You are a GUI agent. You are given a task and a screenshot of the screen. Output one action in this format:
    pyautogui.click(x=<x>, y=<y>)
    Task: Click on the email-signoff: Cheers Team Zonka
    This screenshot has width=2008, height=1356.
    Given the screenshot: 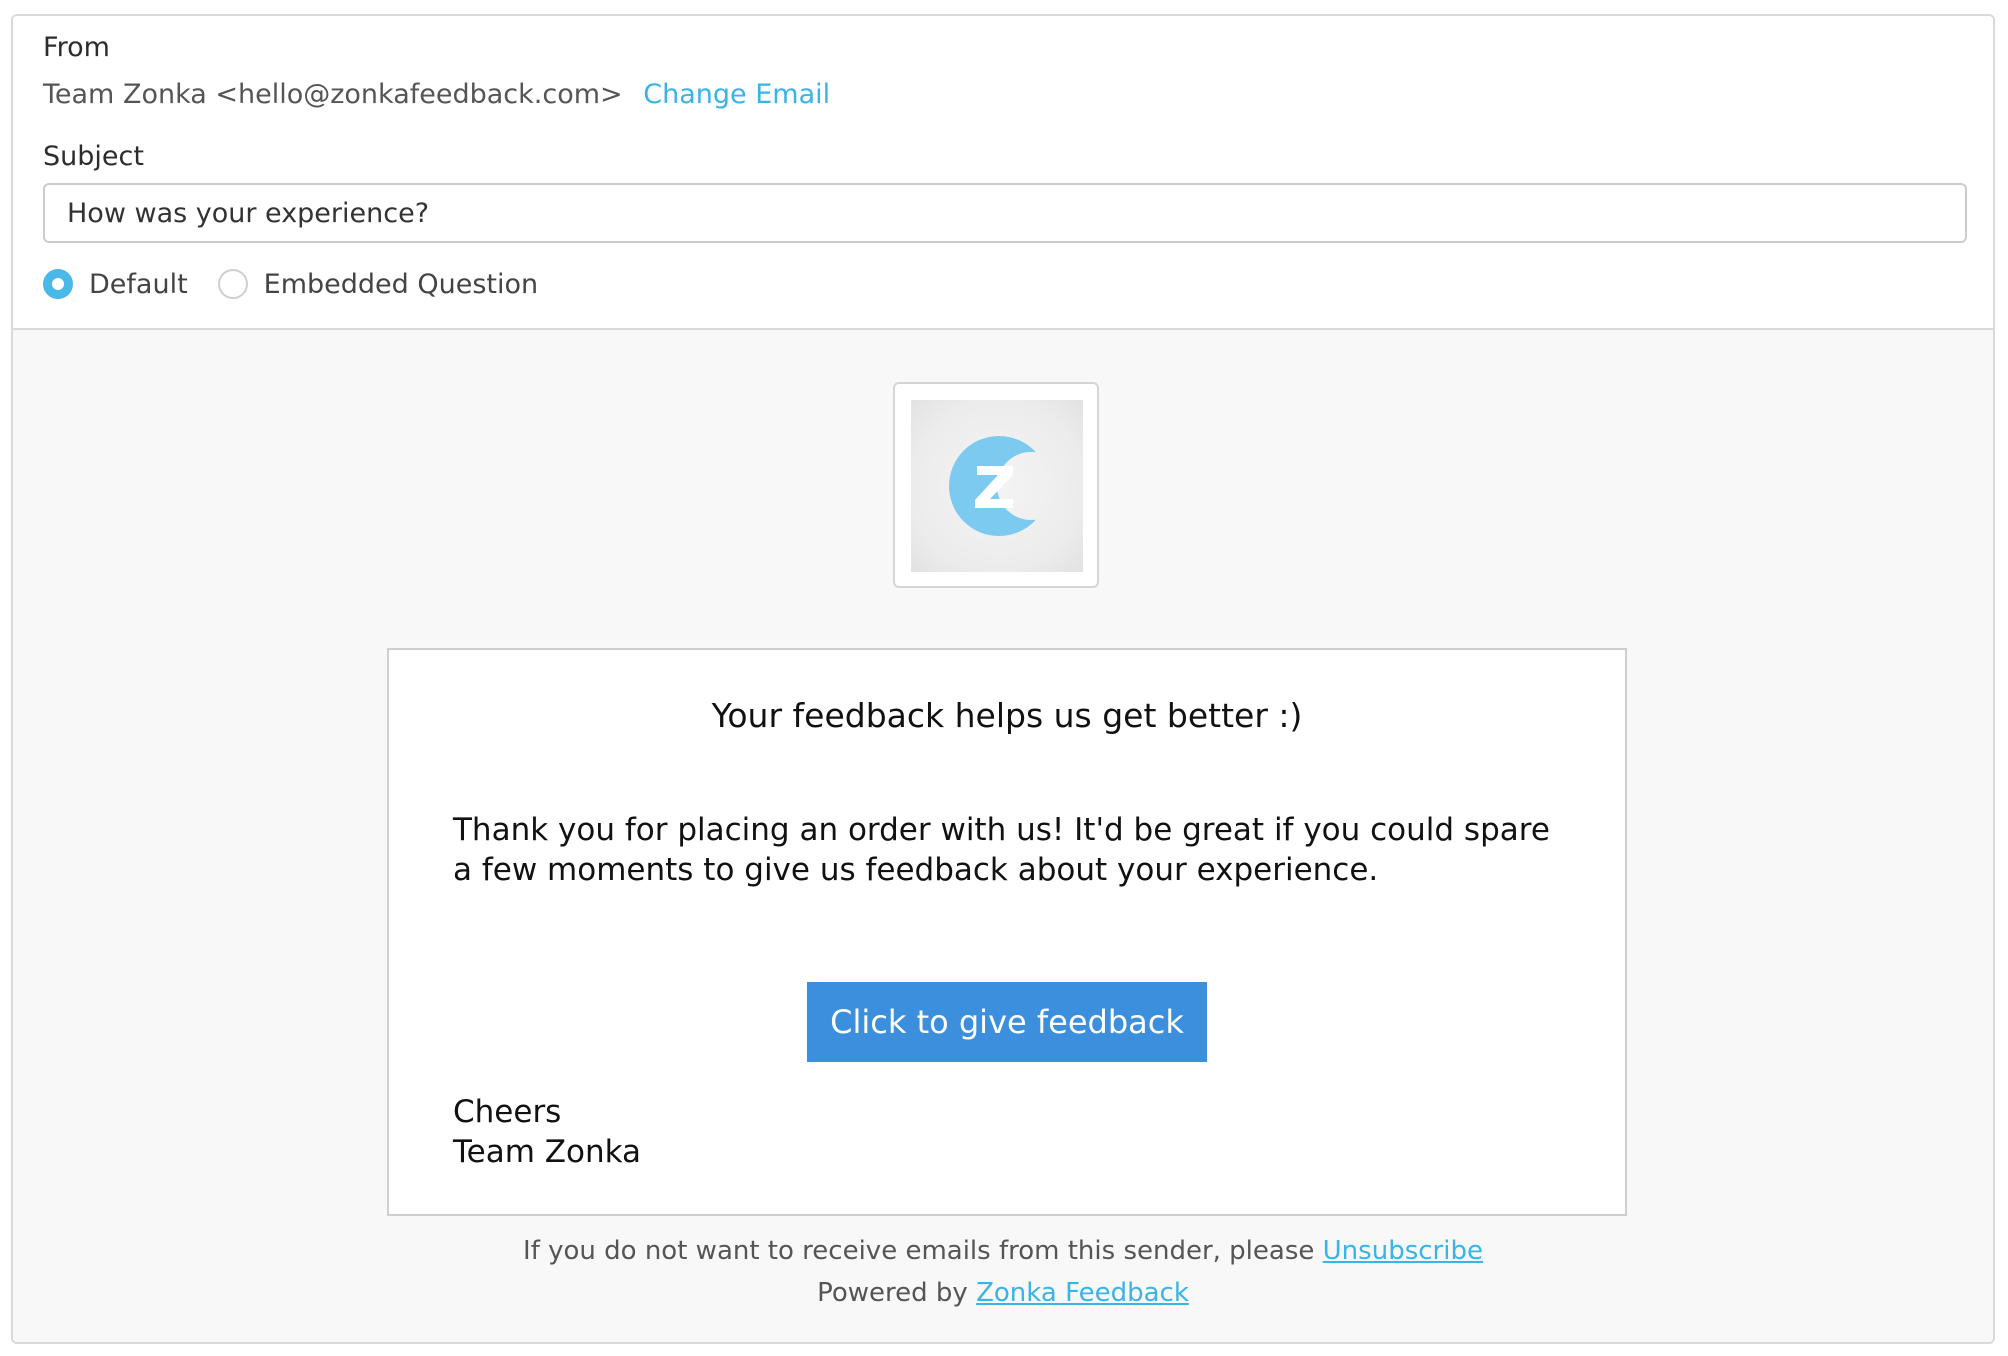 What is the action you would take?
    pyautogui.click(x=547, y=1132)
    